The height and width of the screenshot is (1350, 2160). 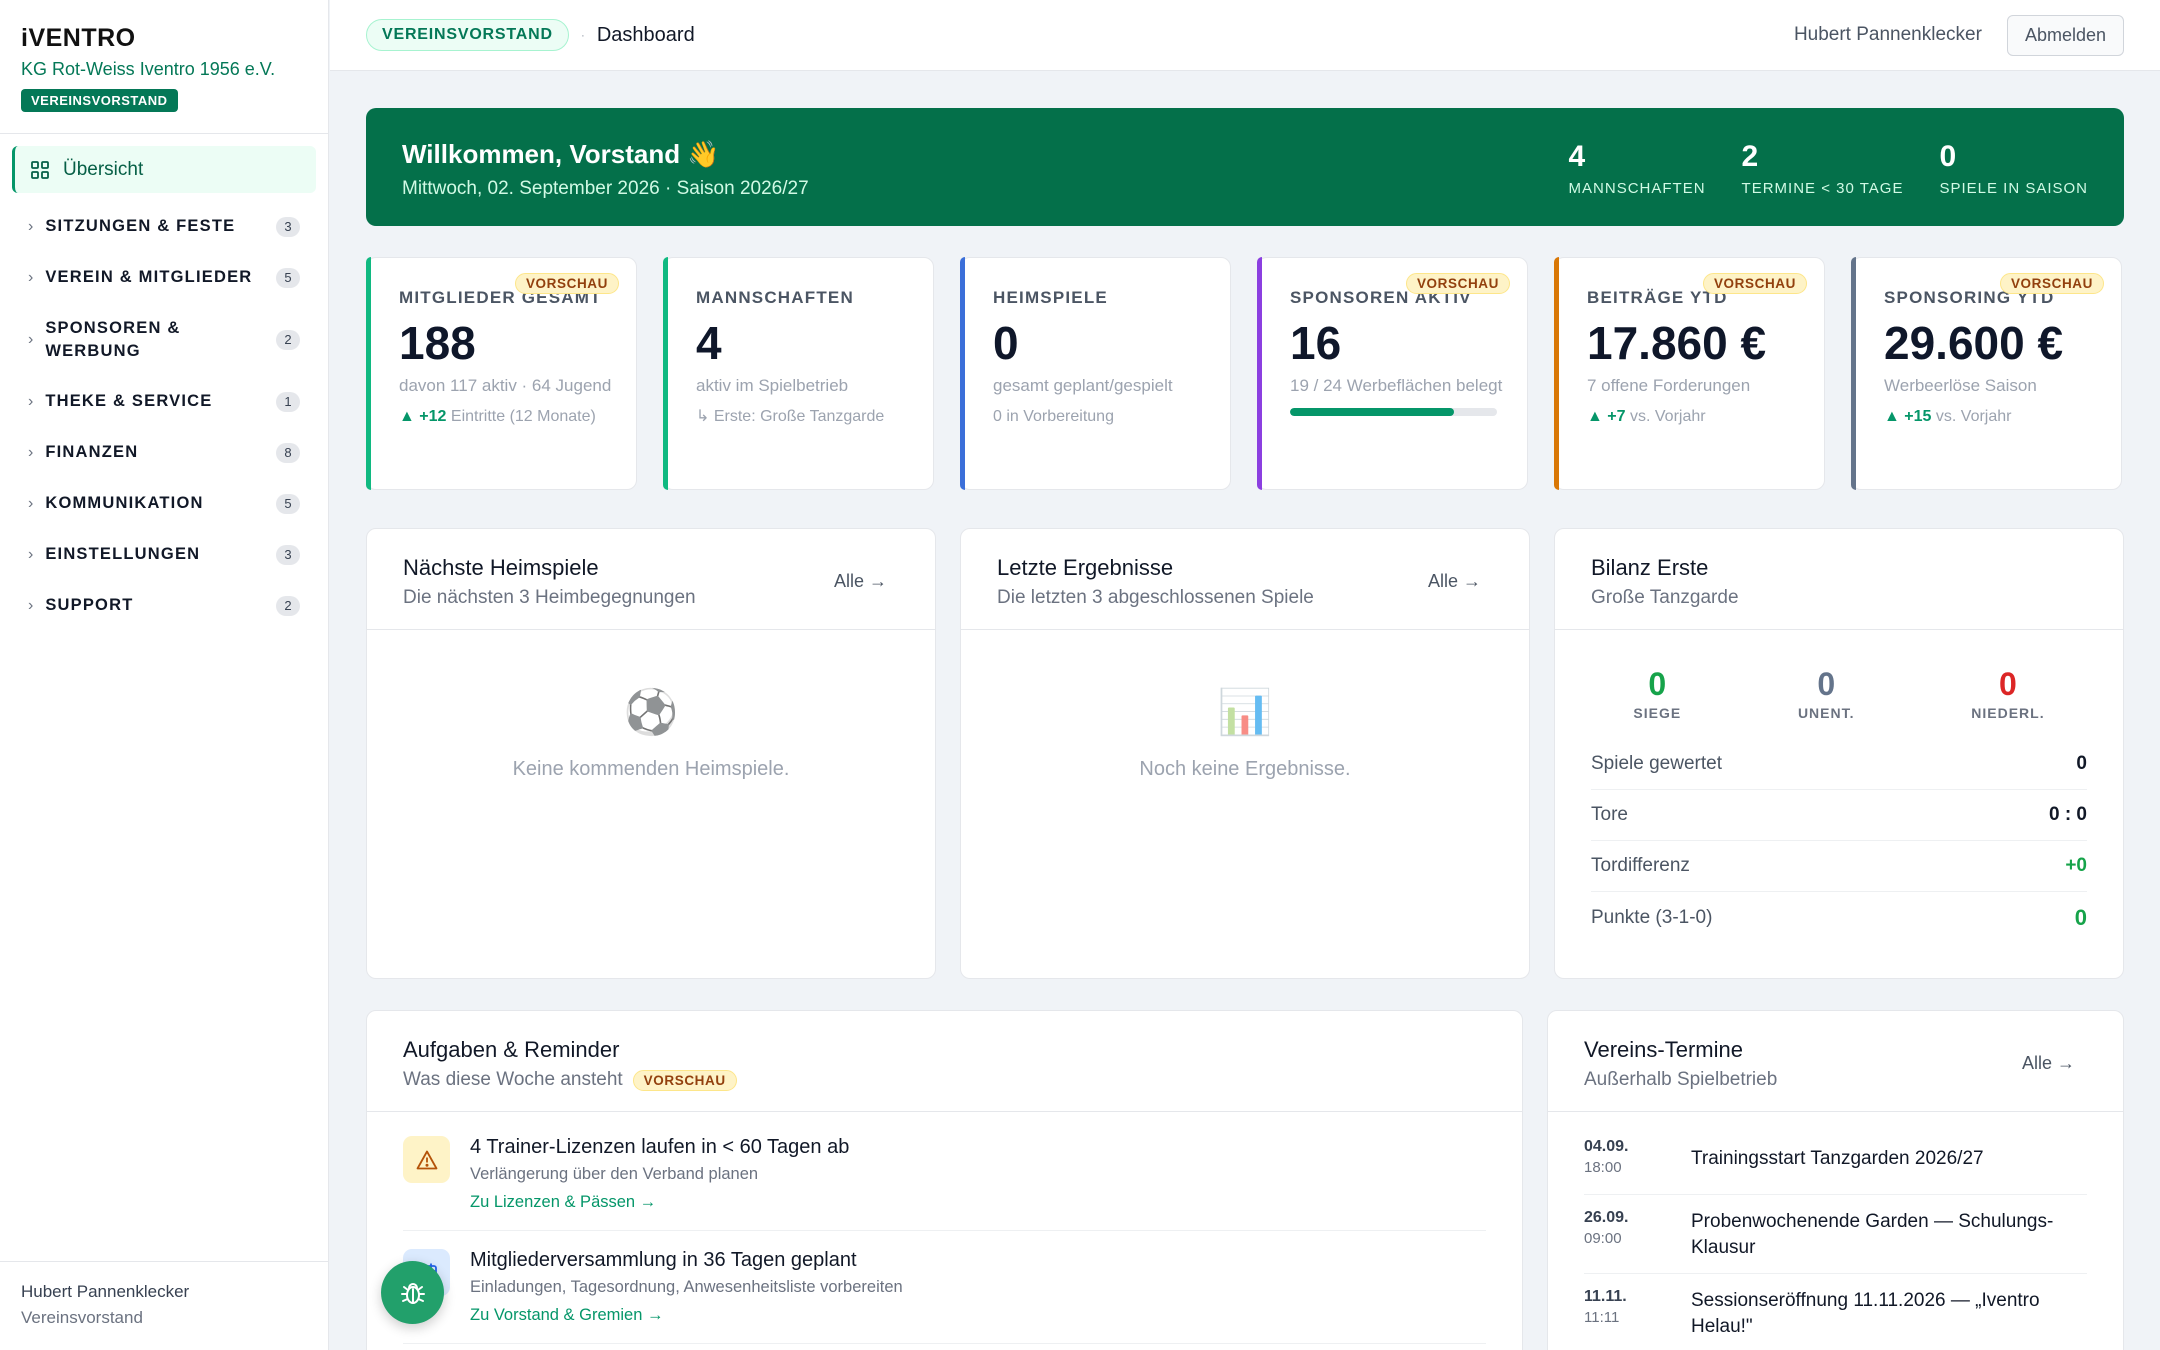 I want to click on kpi-description: 19 / 24 Werbeflächen belegt, so click(x=1396, y=385).